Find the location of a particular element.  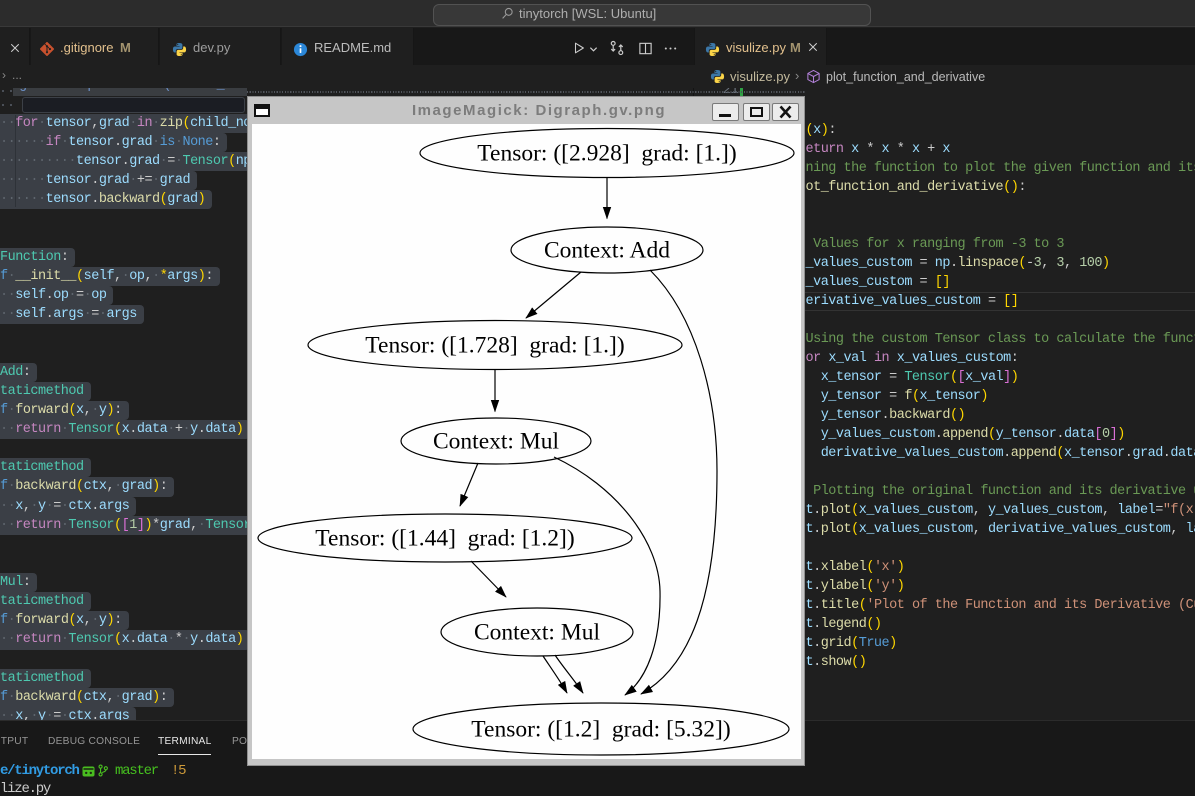

svg-text: Tensor: ([1.2] grad: [5.32]) is located at coordinates (600, 730).